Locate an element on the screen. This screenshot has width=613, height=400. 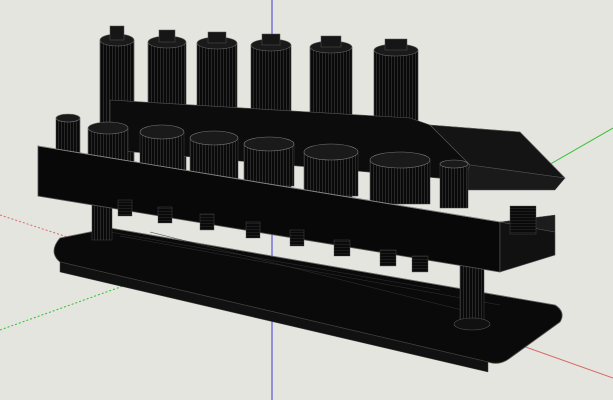
green-axis-dotted is located at coordinates (70, 305).